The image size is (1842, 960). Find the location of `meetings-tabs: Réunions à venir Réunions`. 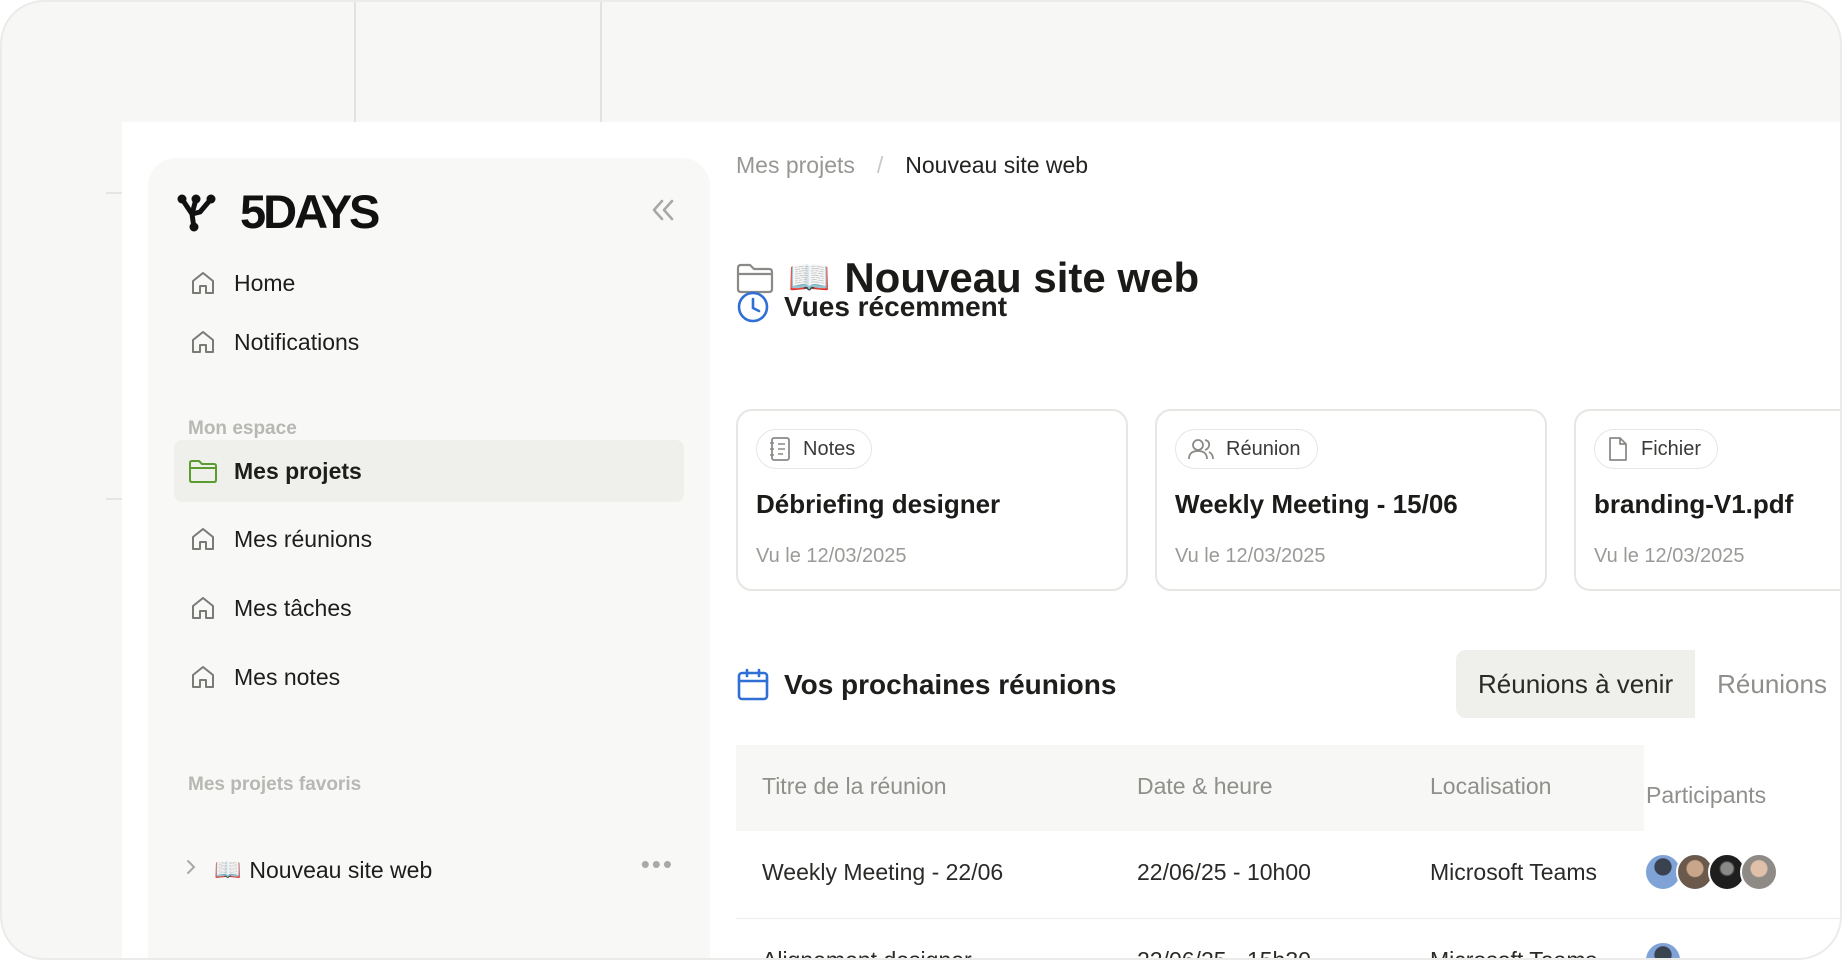

meetings-tabs: Réunions à venir Réunions is located at coordinates (1648, 684).